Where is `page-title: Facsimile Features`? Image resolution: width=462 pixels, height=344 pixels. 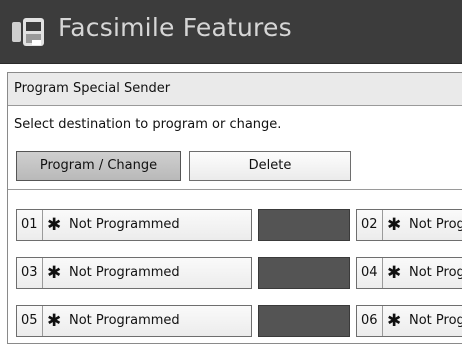
page-title: Facsimile Features is located at coordinates (175, 27).